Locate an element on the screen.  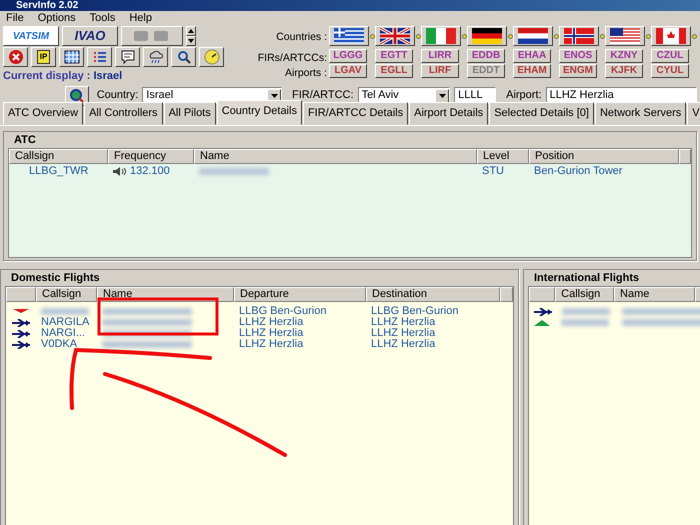
window-title: ServInfo 2.02 is located at coordinates (350, 5).